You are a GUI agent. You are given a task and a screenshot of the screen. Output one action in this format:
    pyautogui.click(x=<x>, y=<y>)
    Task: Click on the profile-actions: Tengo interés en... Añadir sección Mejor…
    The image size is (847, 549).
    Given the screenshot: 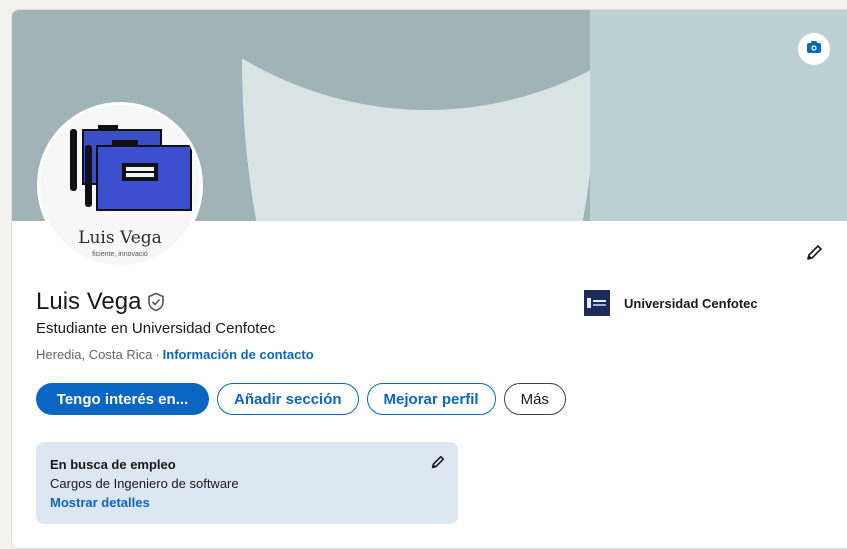 What is the action you would take?
    pyautogui.click(x=305, y=399)
    